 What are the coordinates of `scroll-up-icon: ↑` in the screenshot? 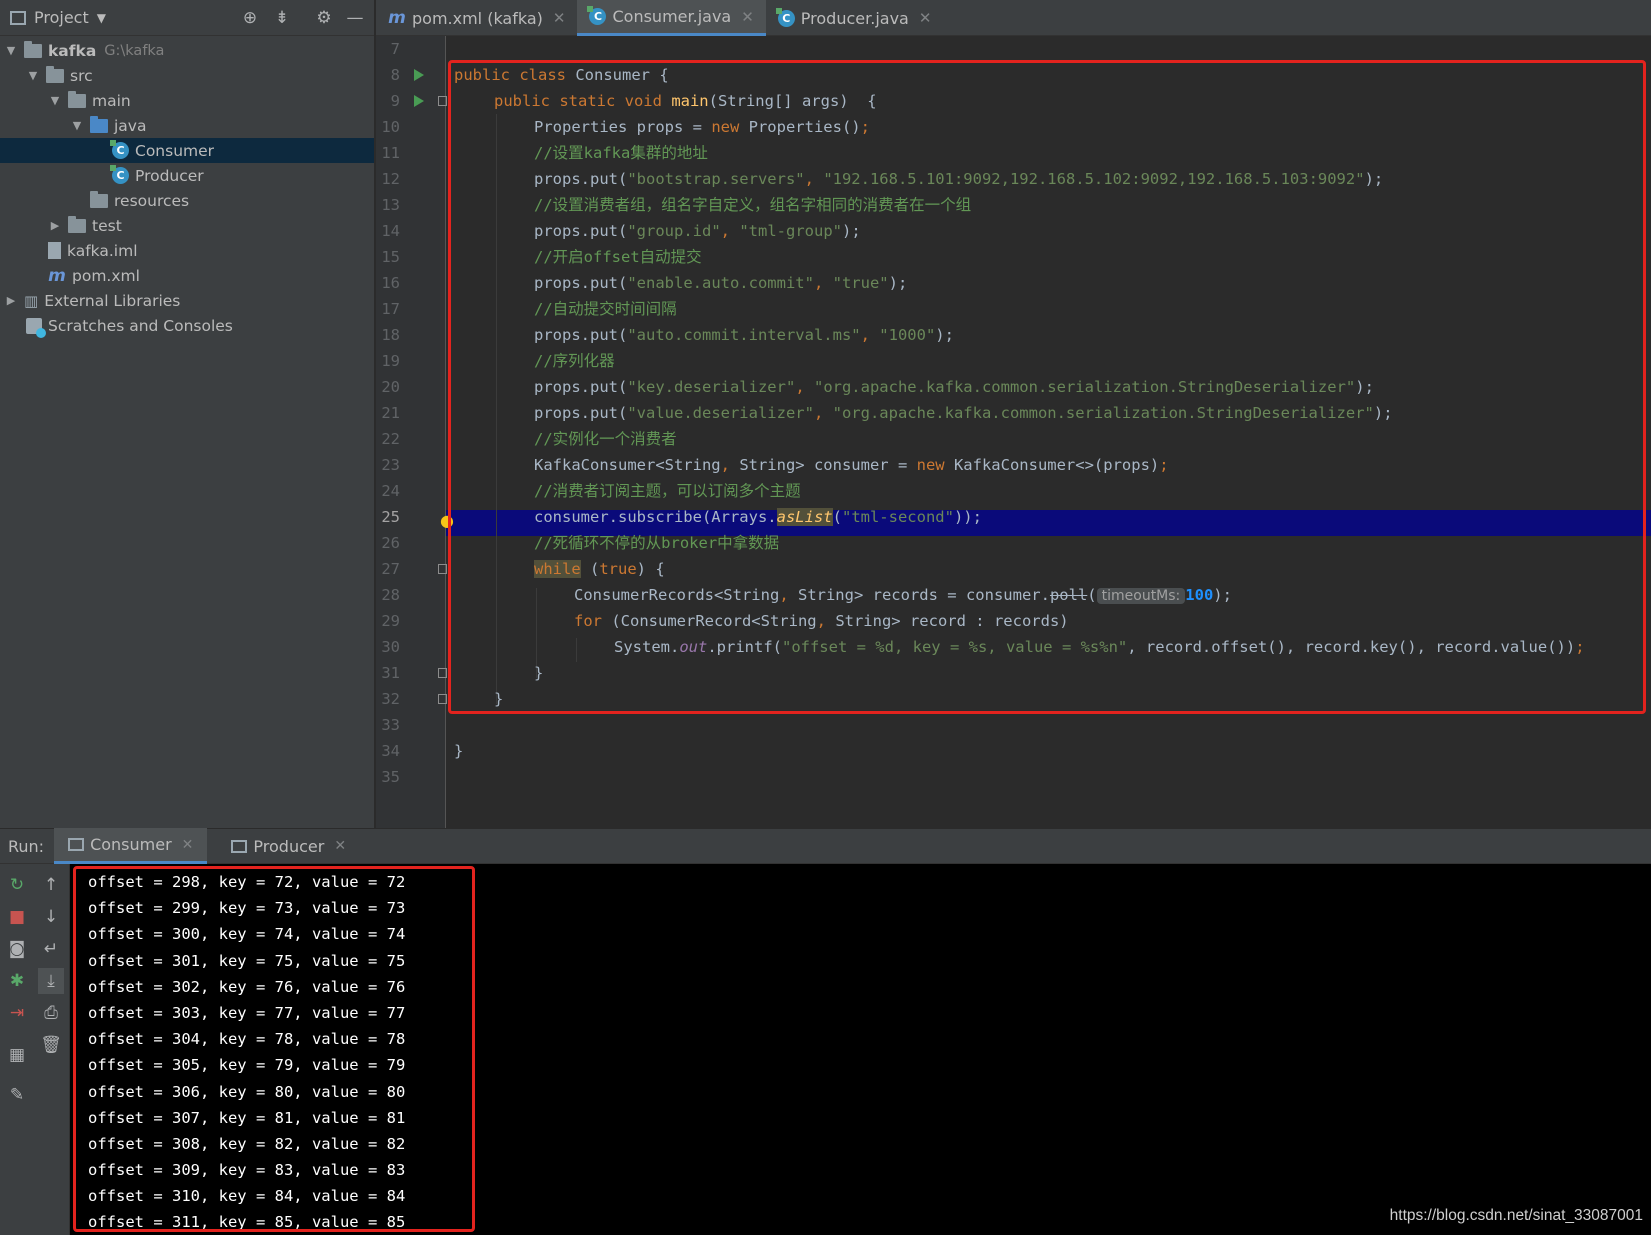 It's located at (51, 885).